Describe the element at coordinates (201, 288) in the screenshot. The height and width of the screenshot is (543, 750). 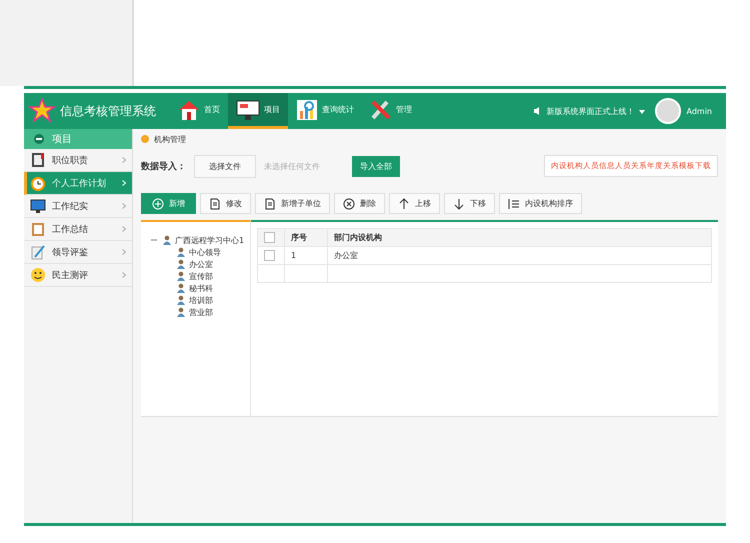
I see `tree-node: 秘书科` at that location.